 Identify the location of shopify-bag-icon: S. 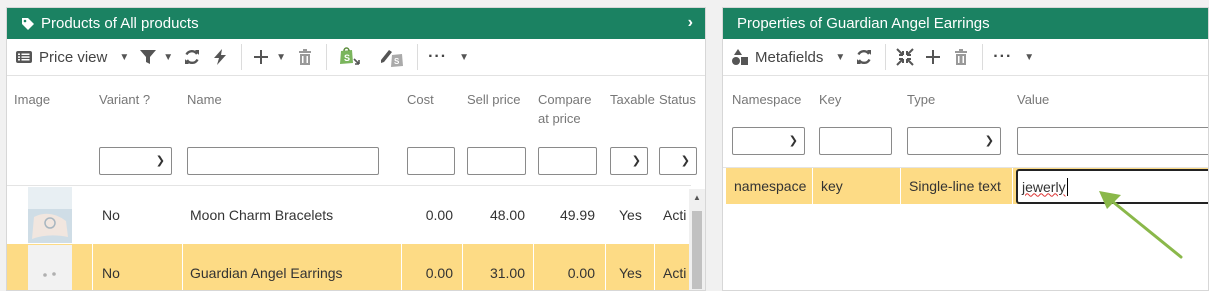
(350, 56).